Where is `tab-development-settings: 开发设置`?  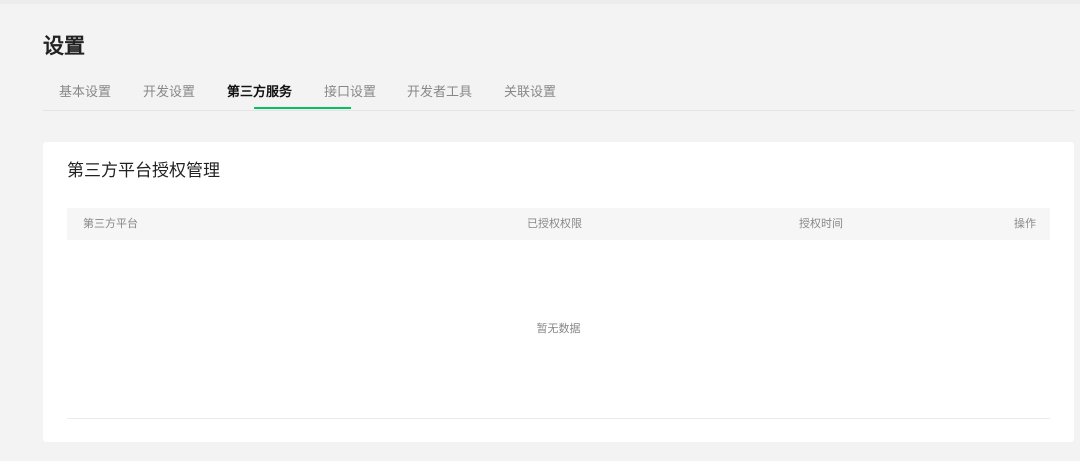 tab-development-settings: 开发设置 is located at coordinates (169, 92).